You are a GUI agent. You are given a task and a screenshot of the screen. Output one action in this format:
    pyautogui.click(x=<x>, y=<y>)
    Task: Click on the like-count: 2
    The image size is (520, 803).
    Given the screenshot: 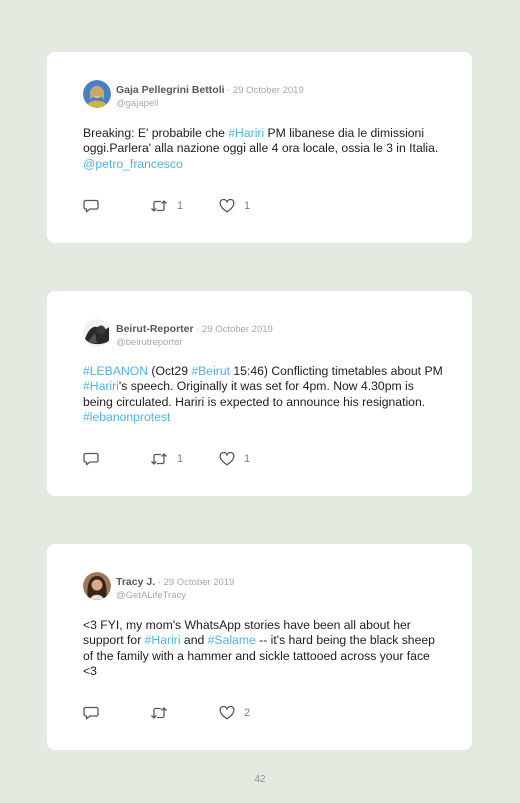 What is the action you would take?
    pyautogui.click(x=247, y=713)
    